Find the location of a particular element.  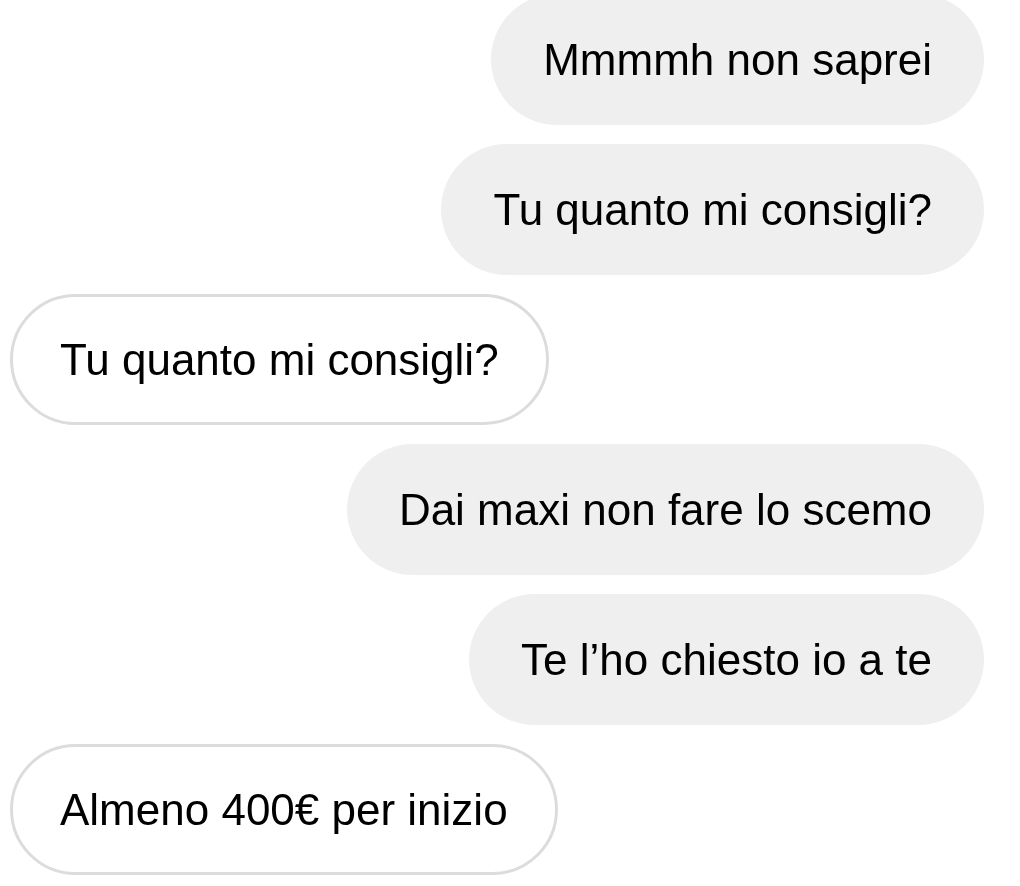

message-bubble: Almeno 400€ per inizio is located at coordinates (284, 809).